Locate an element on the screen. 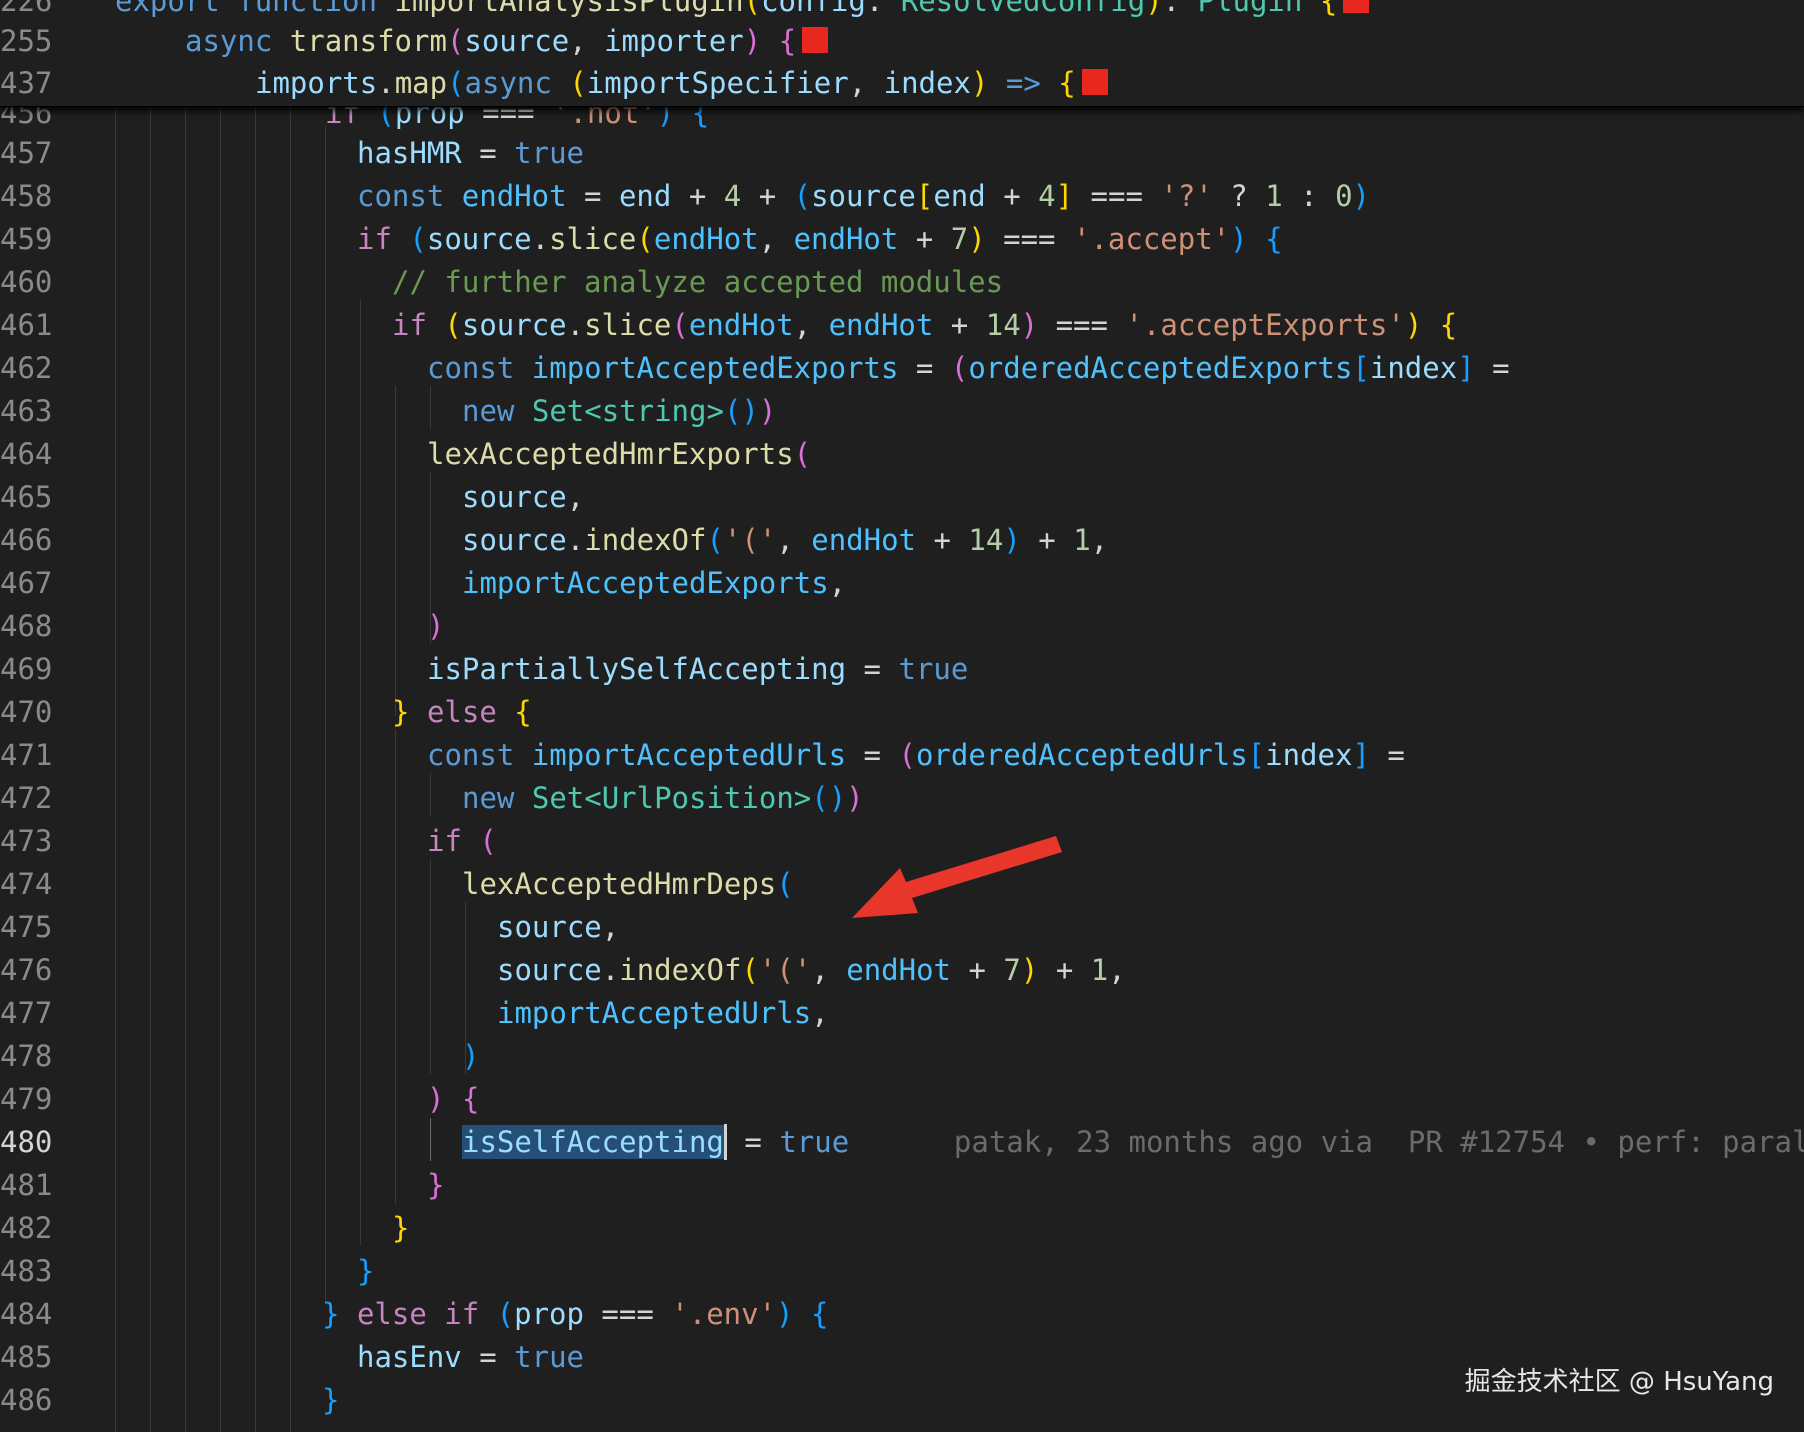  arrow-icon is located at coordinates (957, 877).